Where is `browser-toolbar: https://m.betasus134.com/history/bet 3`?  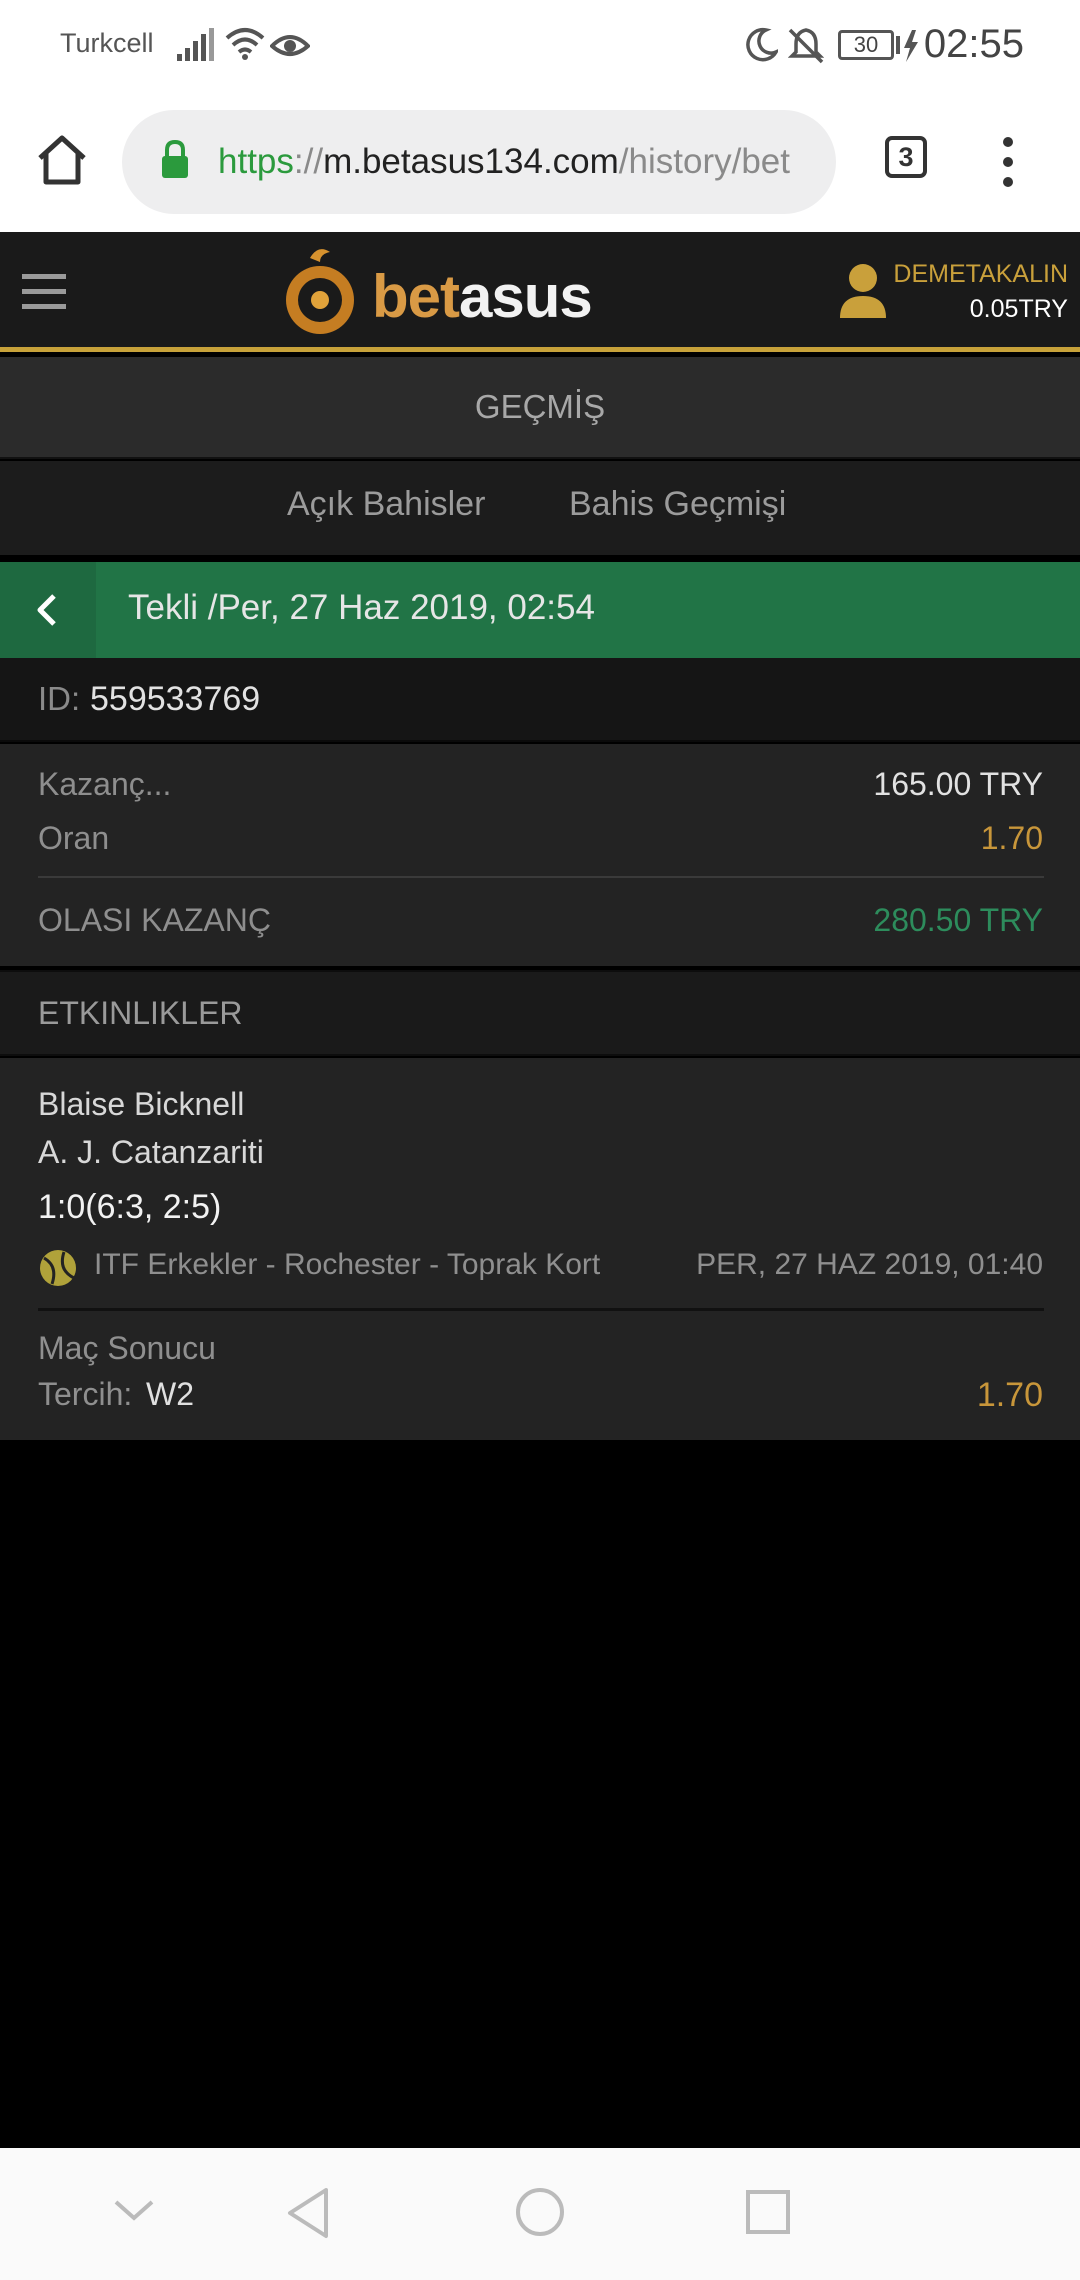
browser-toolbar: https://m.betasus134.com/history/bet 3 is located at coordinates (540, 162).